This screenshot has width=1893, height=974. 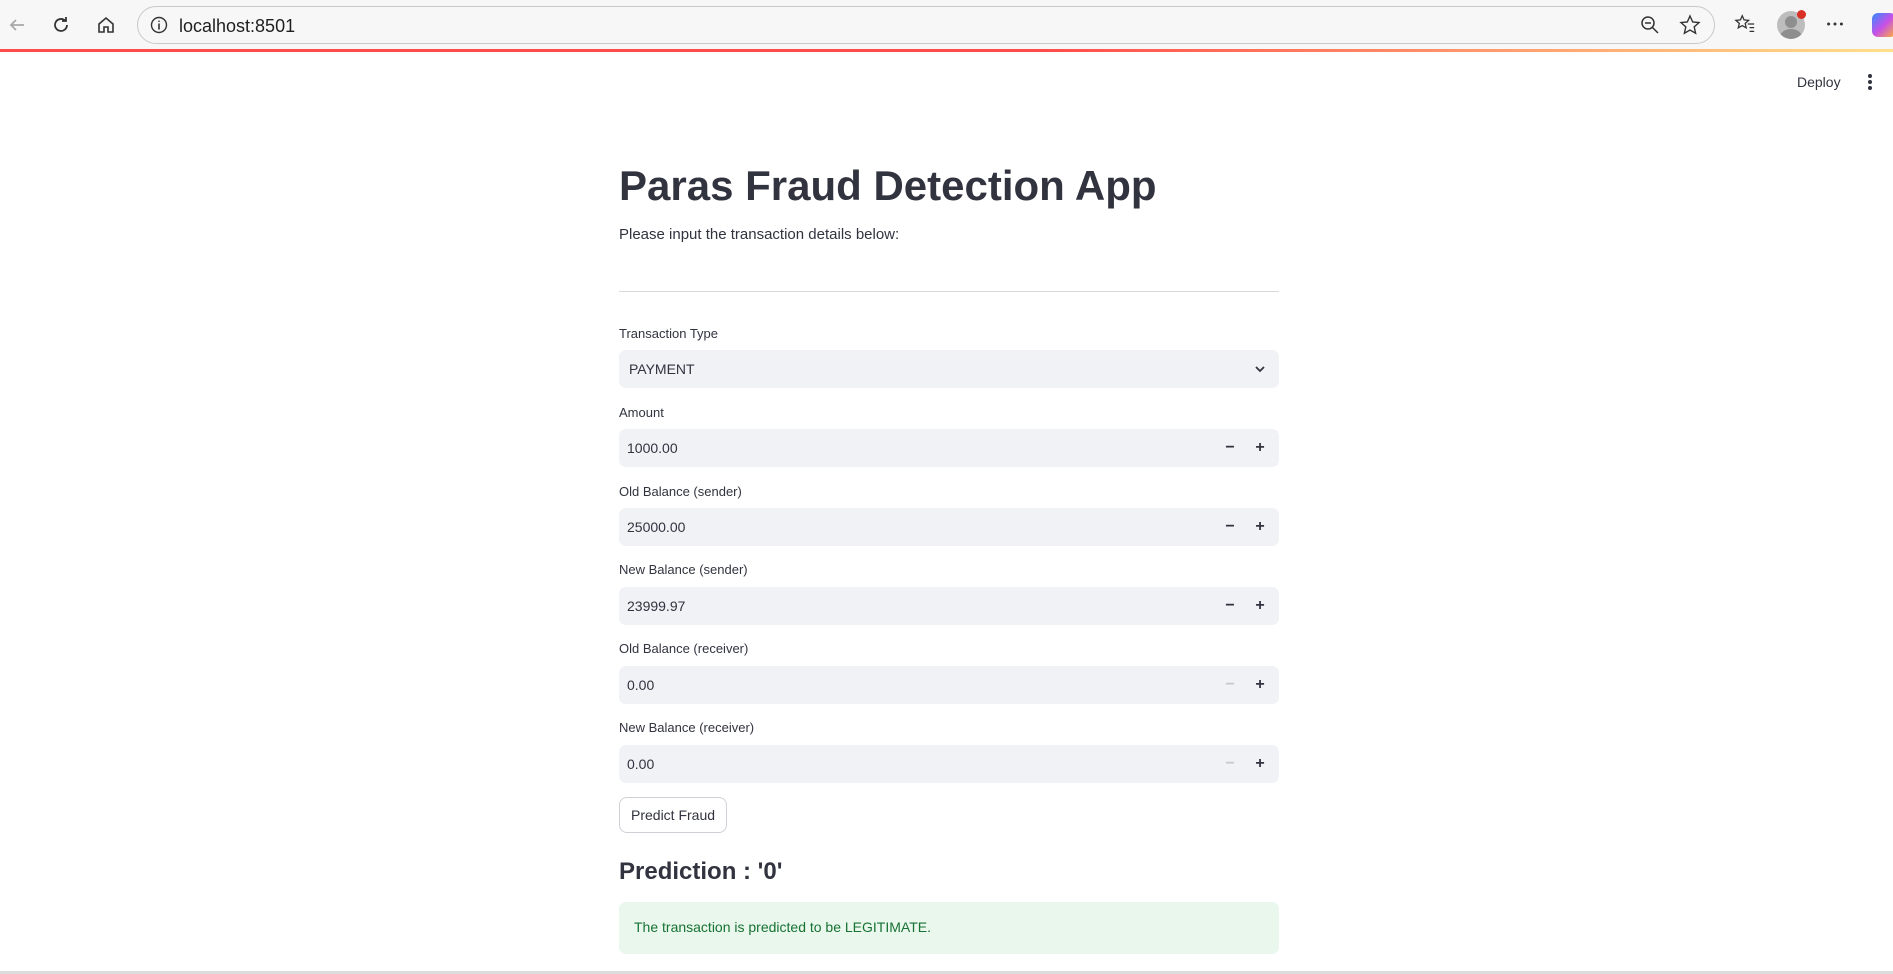 I want to click on old-balance-receiver-decrement-button: −, so click(x=1230, y=685).